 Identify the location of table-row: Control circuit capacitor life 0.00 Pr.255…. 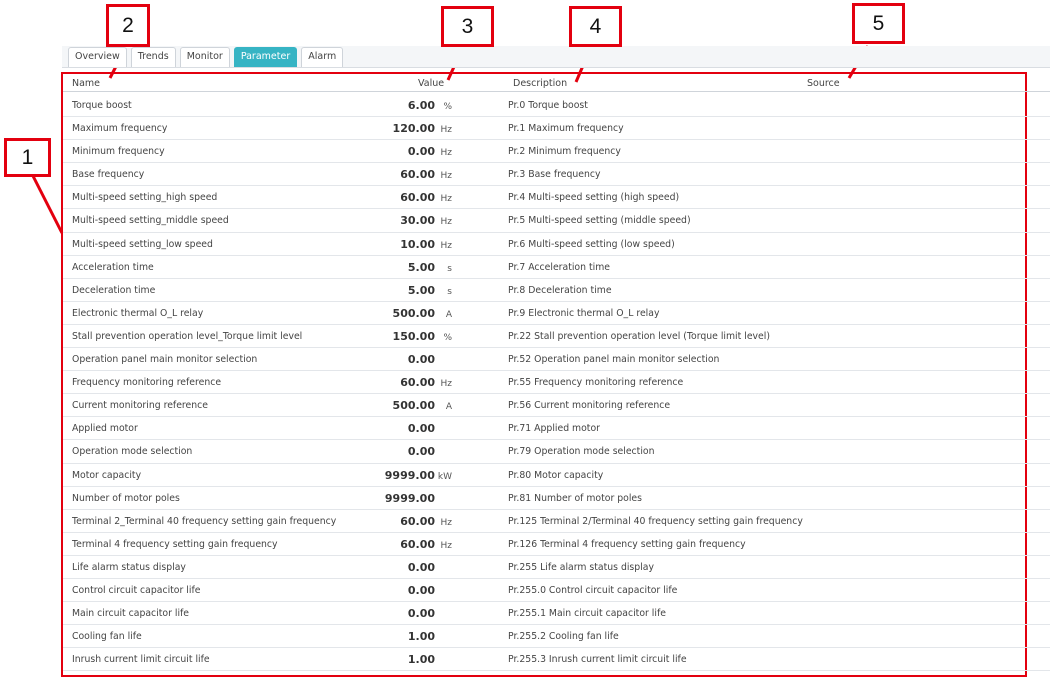
(556, 591).